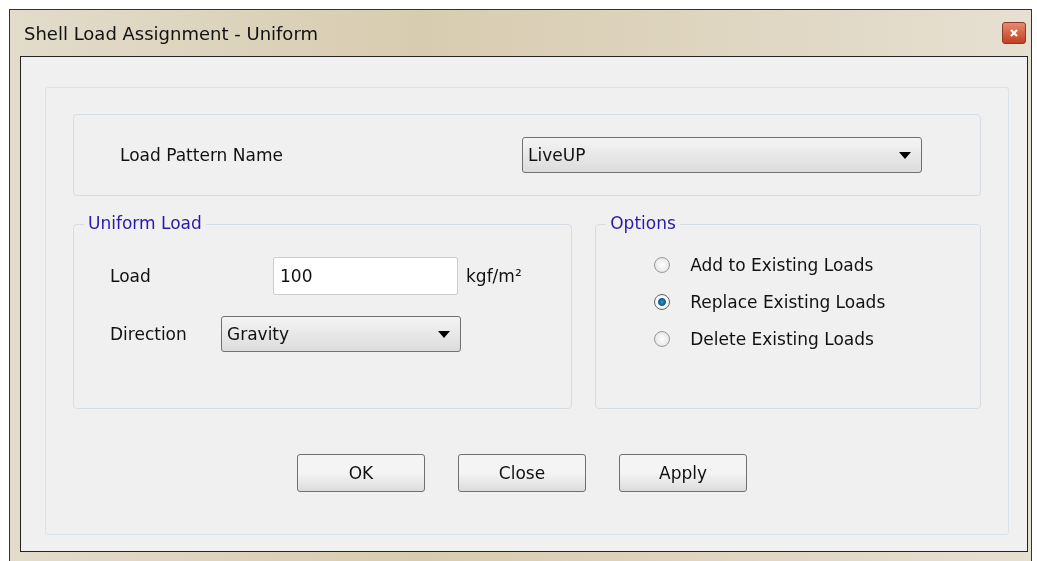 Image resolution: width=1037 pixels, height=561 pixels. What do you see at coordinates (202, 155) in the screenshot?
I see `field-label: Load Pattern Name` at bounding box center [202, 155].